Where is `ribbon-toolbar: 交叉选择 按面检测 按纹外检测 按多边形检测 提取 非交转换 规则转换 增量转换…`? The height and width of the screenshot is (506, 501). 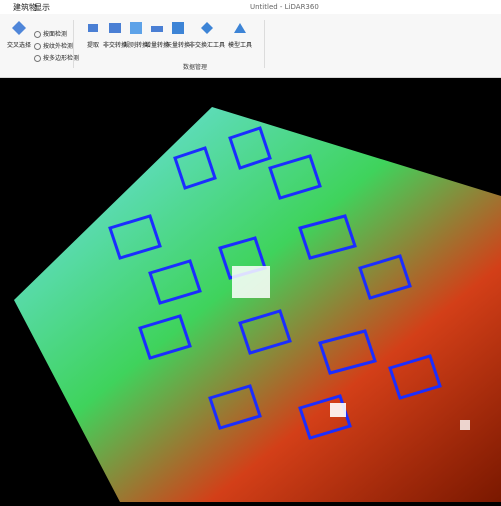
ribbon-toolbar: 交叉选择 按面检测 按纹外检测 按多边形检测 提取 非交转换 规则转换 增量转换… is located at coordinates (250, 46).